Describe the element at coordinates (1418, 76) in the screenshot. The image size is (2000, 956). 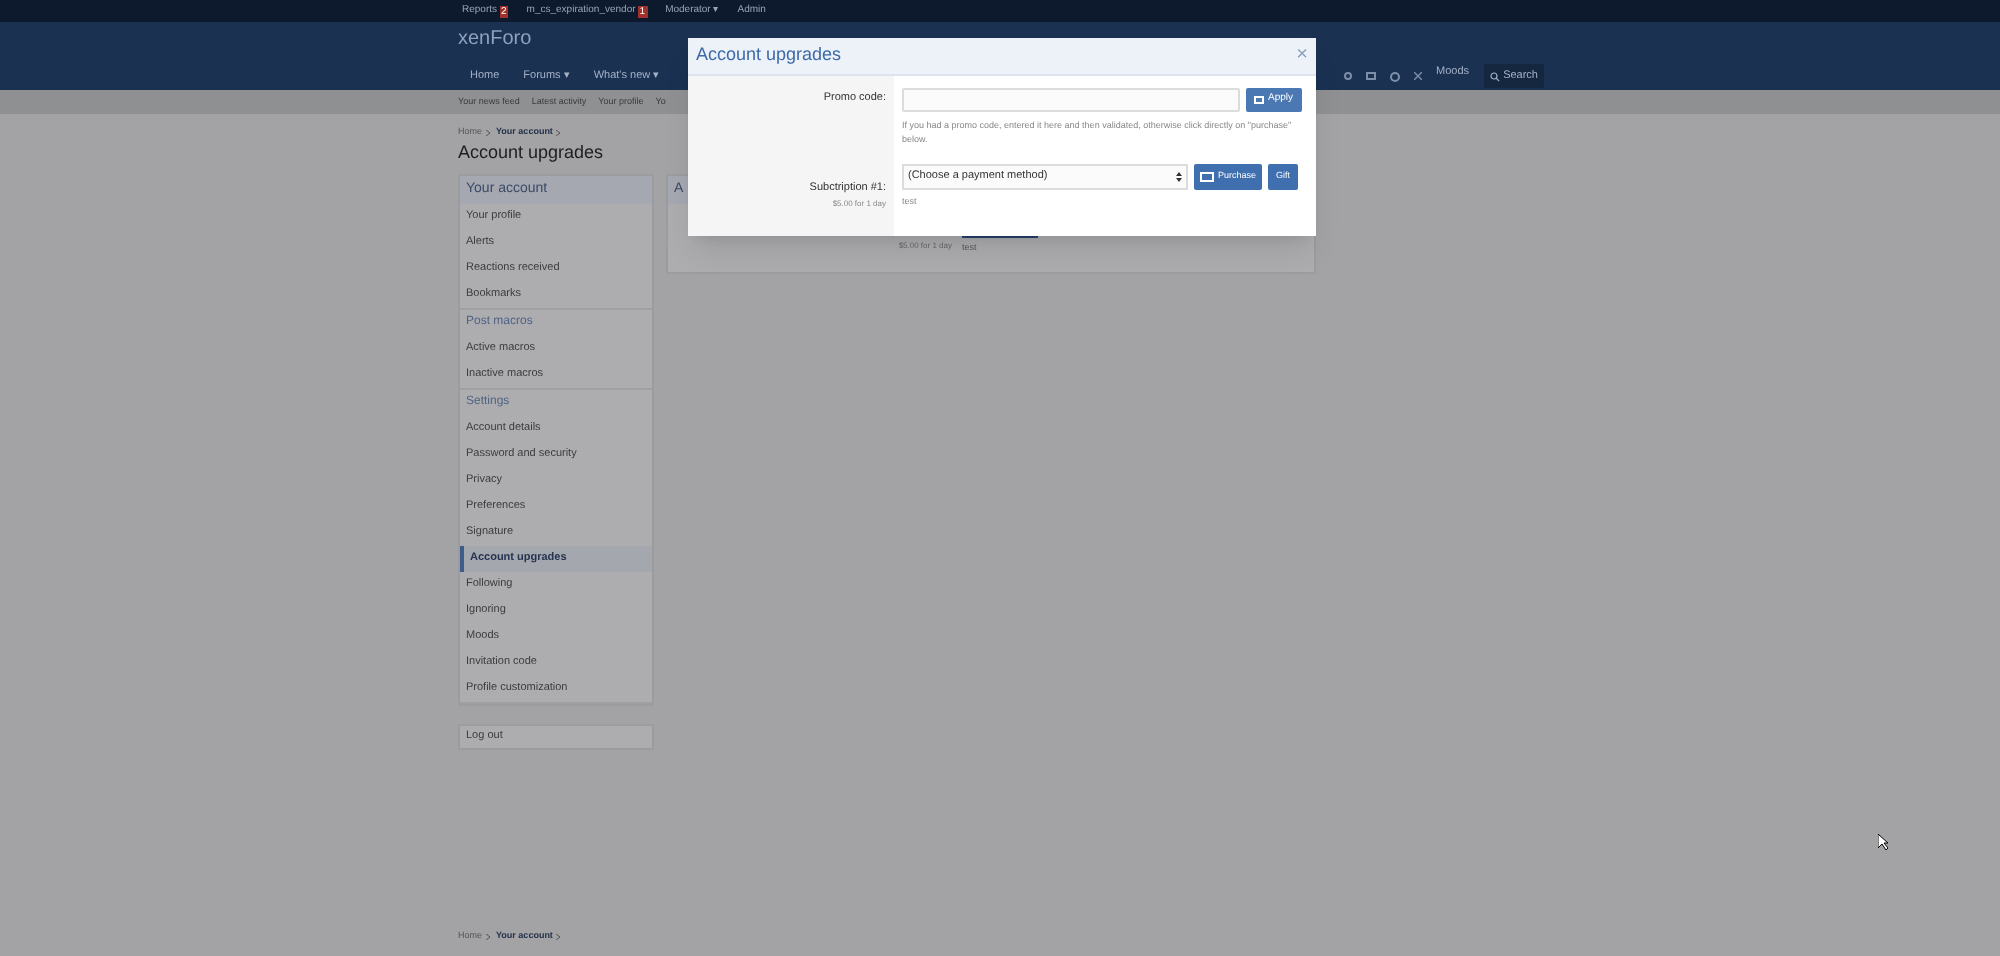
I see `close-icon` at that location.